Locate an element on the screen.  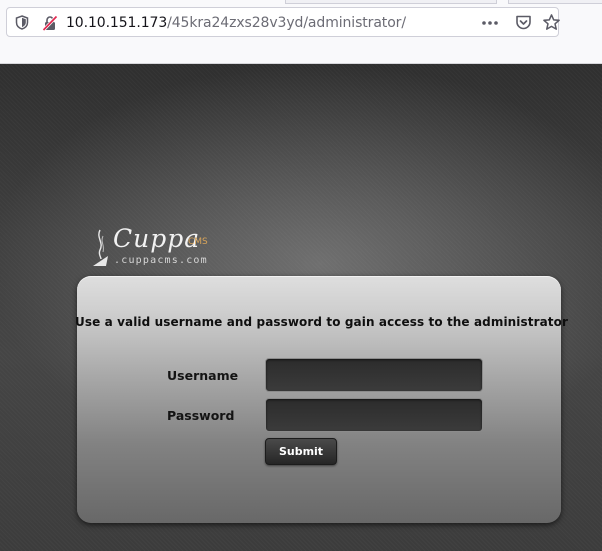
more-actions-icon is located at coordinates (490, 23).